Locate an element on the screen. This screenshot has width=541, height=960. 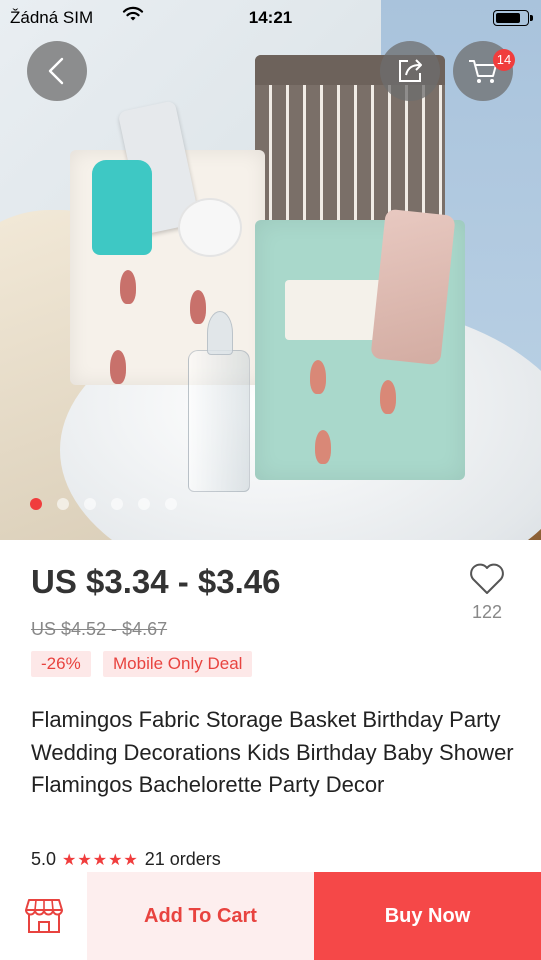
cart-button: 14 is located at coordinates (484, 71).